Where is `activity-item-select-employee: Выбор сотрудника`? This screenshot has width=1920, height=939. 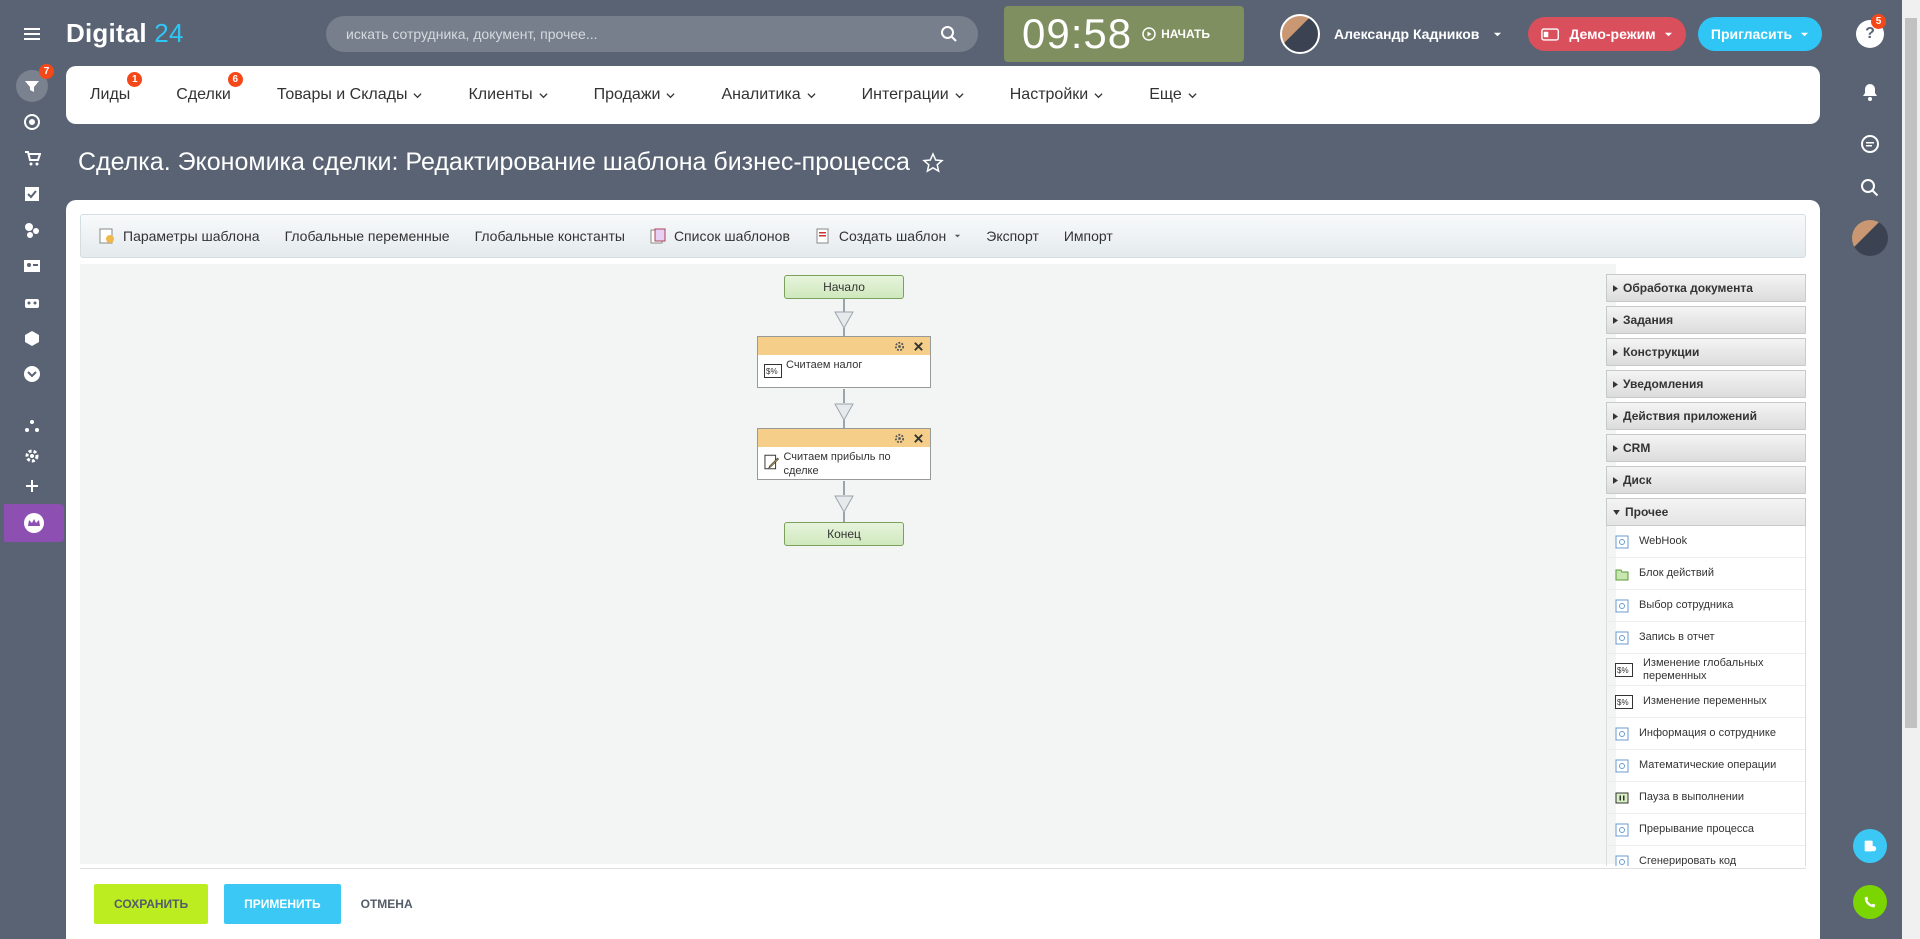 activity-item-select-employee: Выбор сотрудника is located at coordinates (1706, 606).